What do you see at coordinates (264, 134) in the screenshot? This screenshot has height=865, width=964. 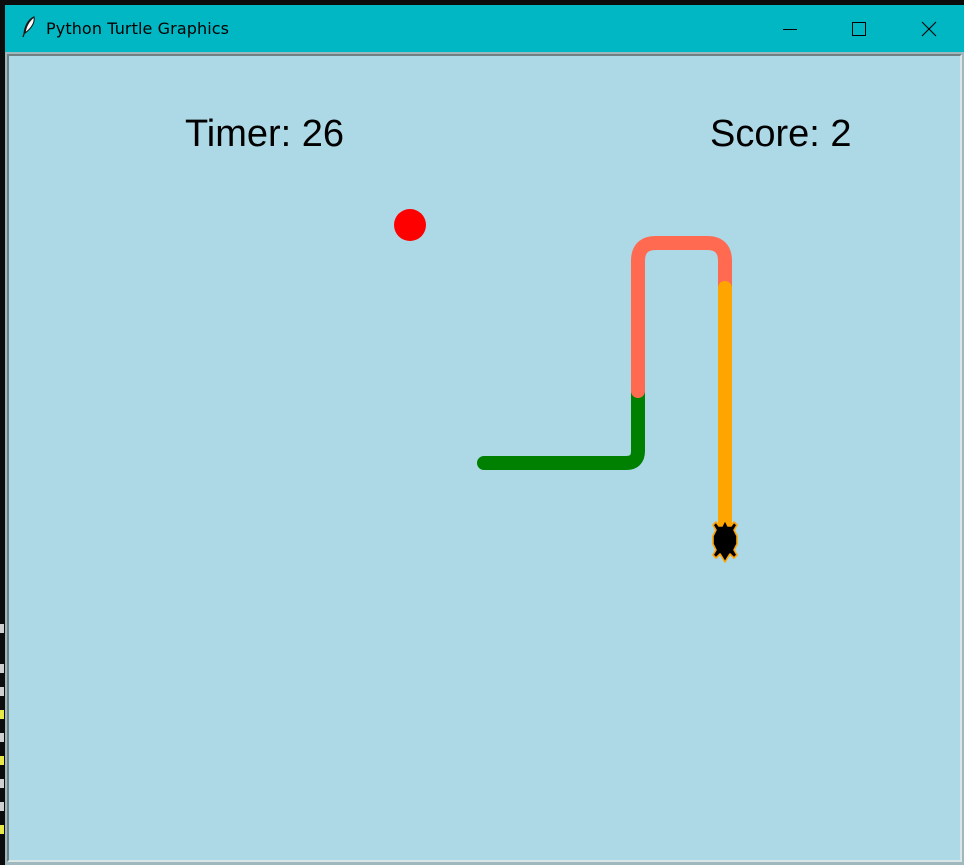 I see `timer-display: Timer: 26` at bounding box center [264, 134].